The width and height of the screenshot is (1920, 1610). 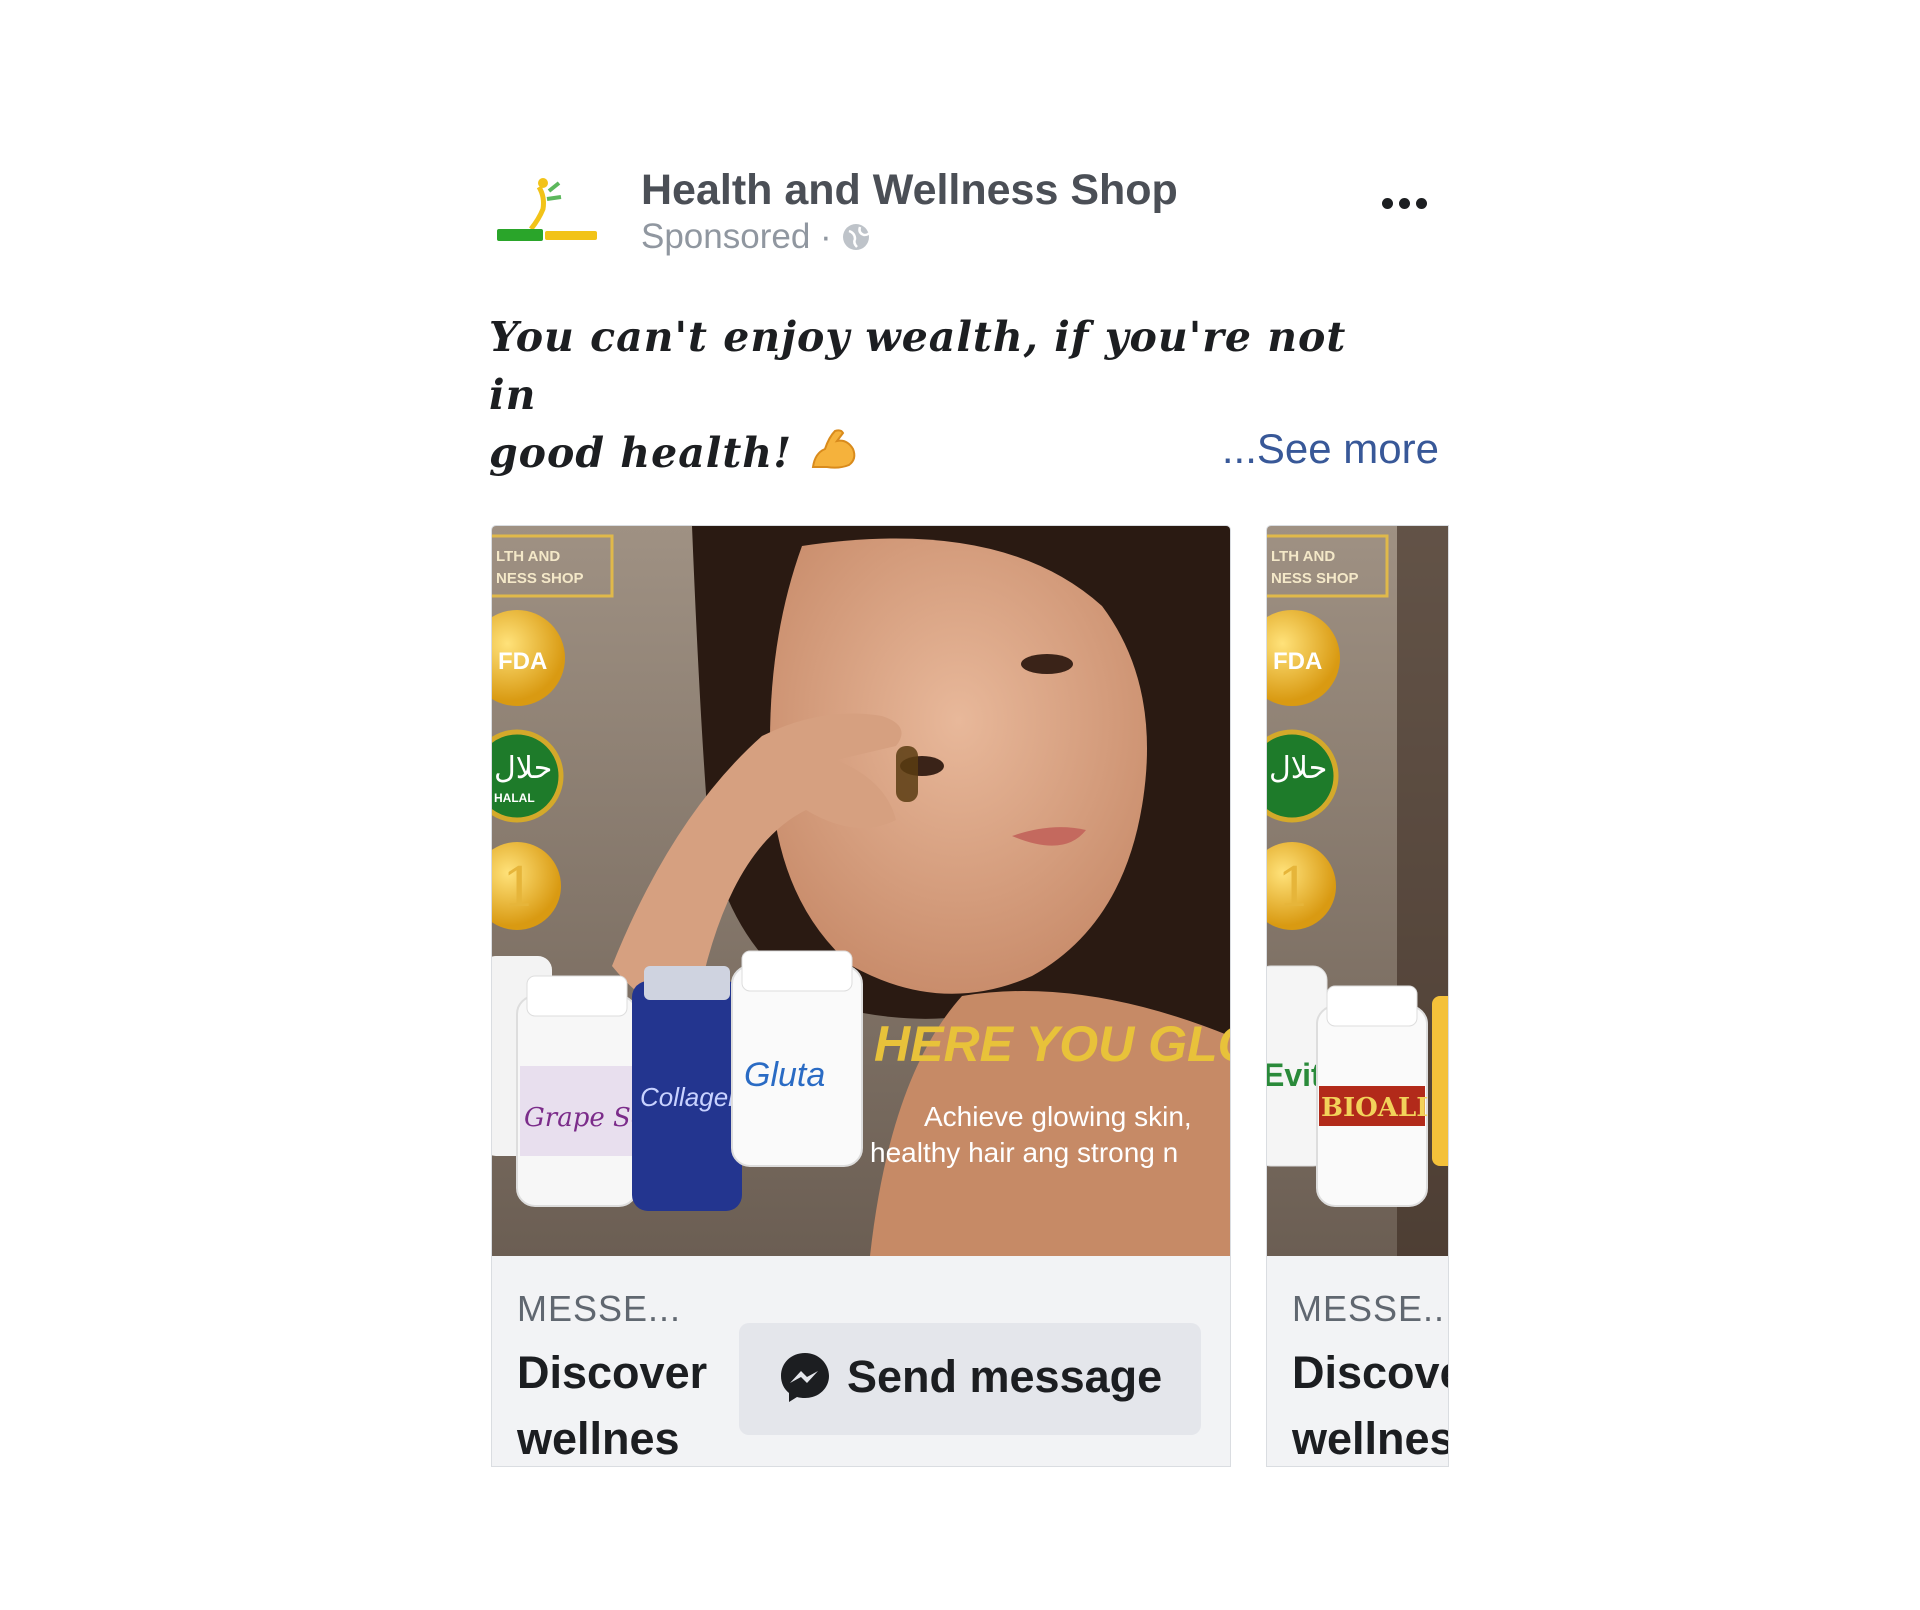 What do you see at coordinates (641, 453) in the screenshot?
I see `caption-line-2-text: good health!` at bounding box center [641, 453].